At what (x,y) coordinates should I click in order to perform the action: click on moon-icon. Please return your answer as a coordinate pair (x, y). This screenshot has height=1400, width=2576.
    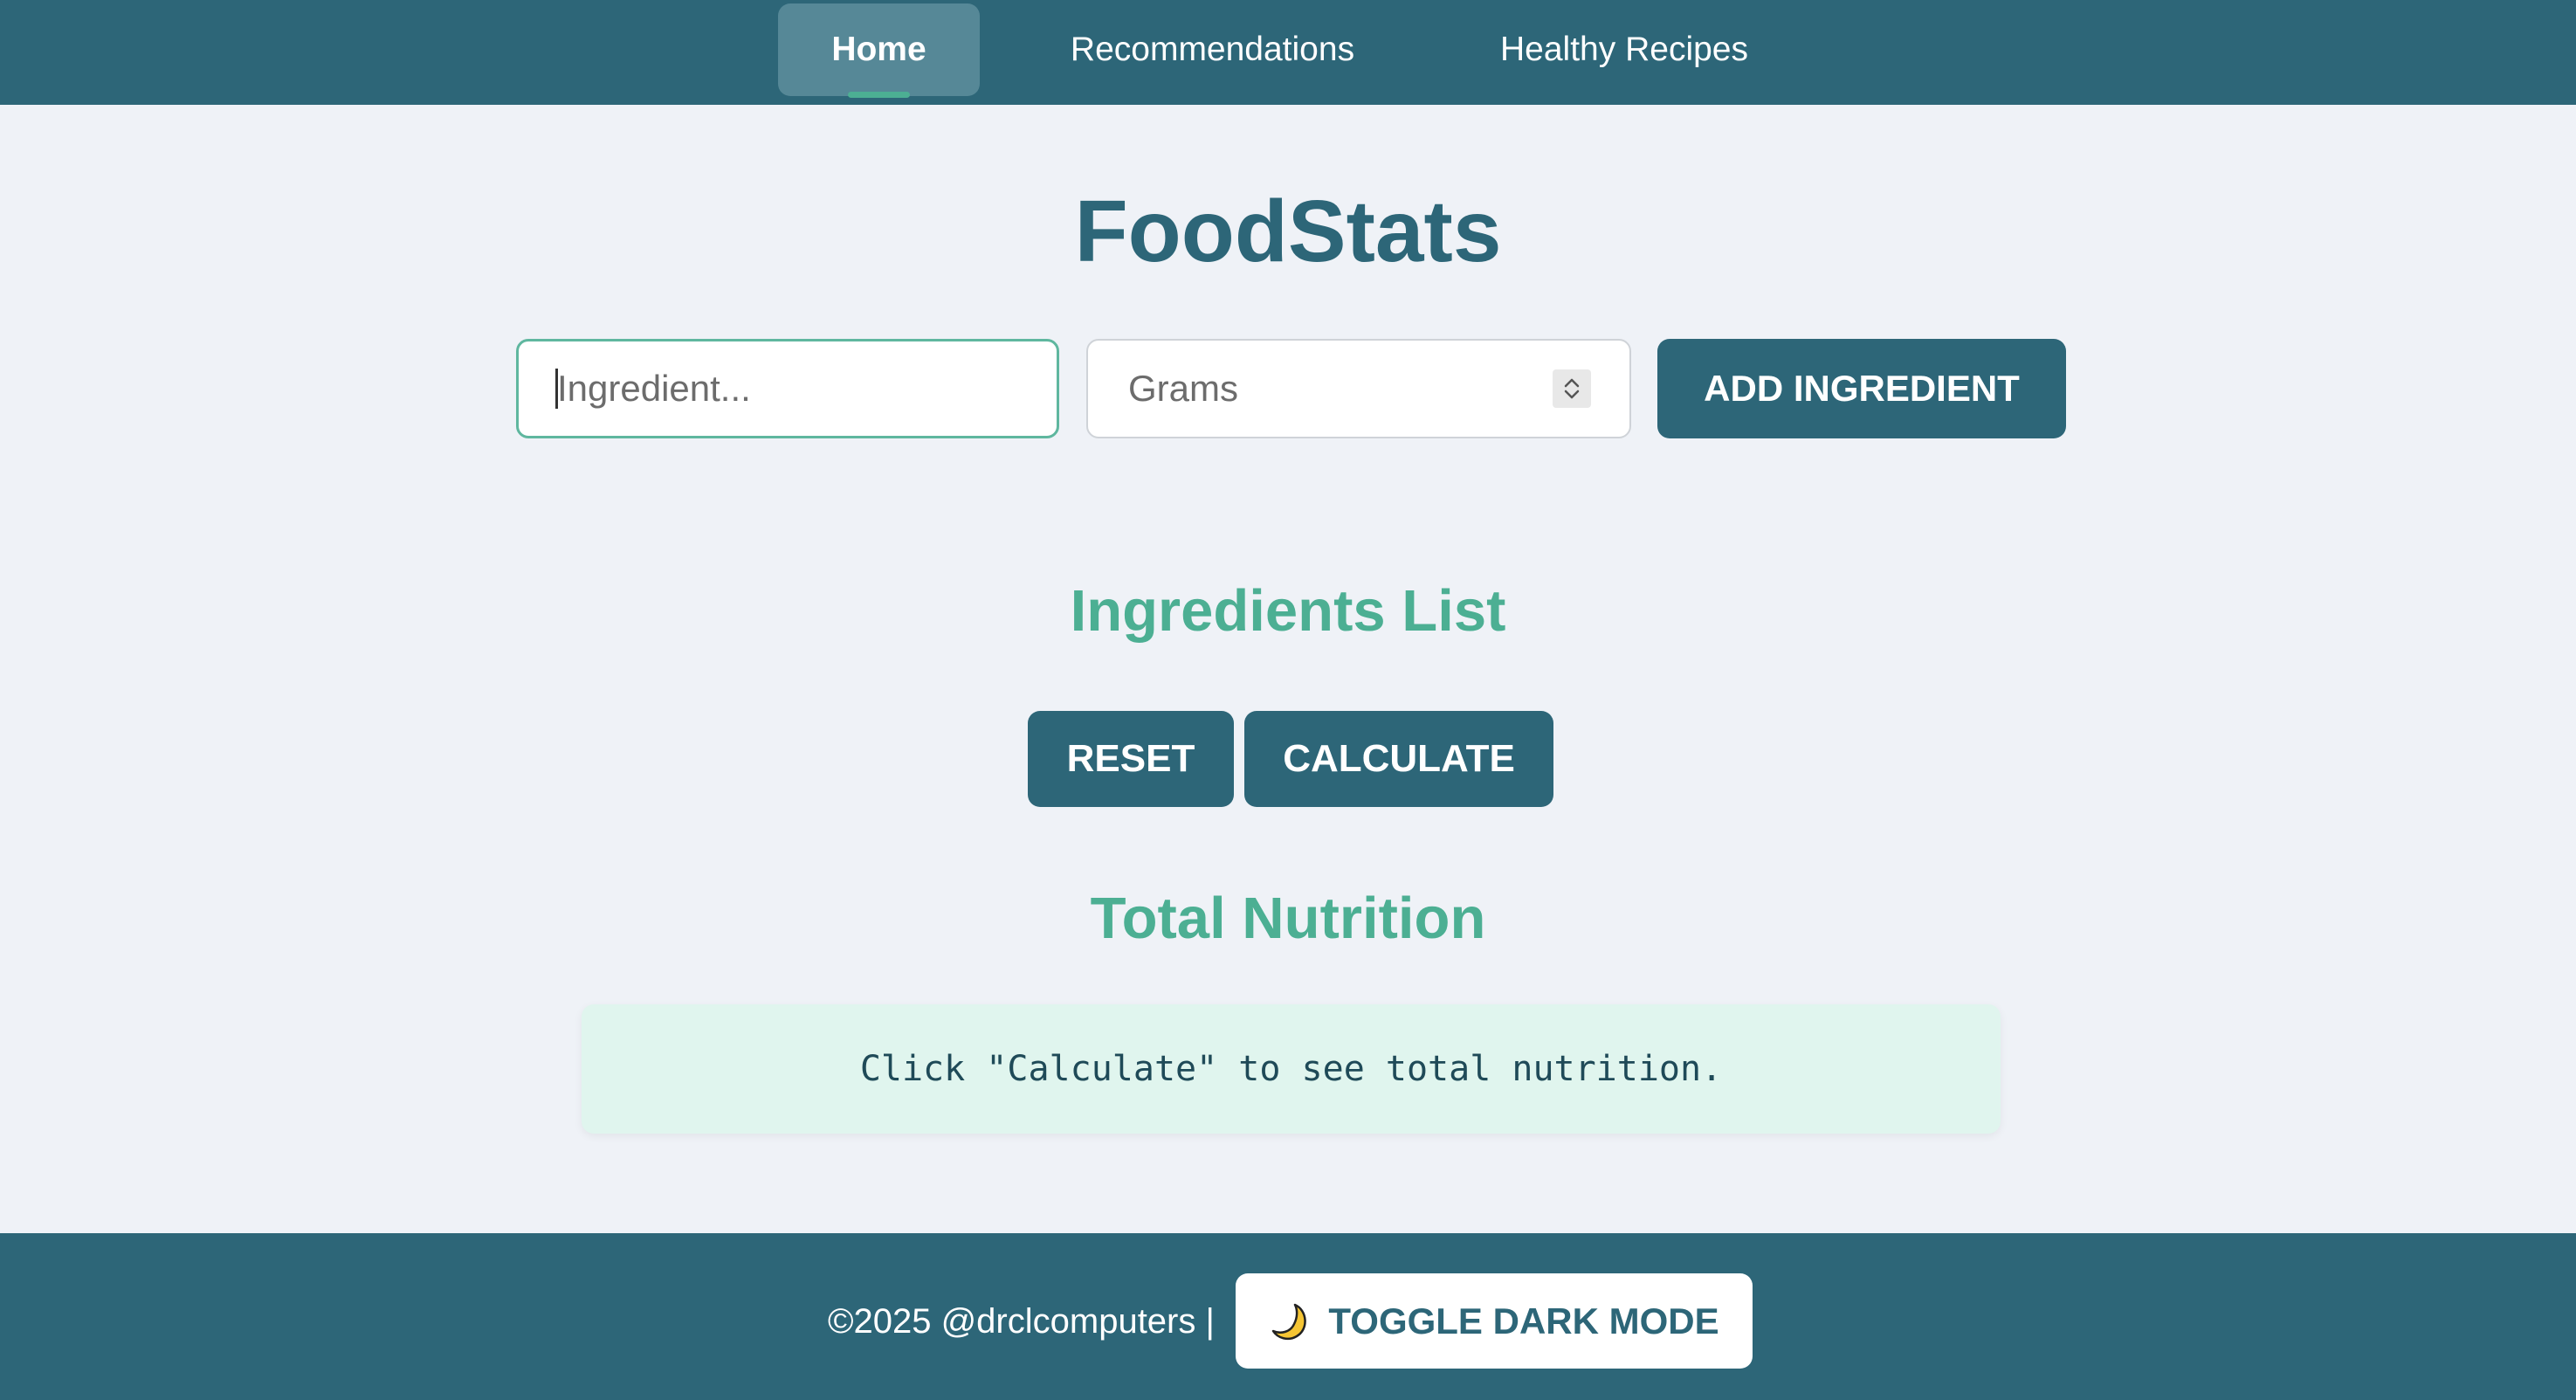
    Looking at the image, I should click on (1289, 1321).